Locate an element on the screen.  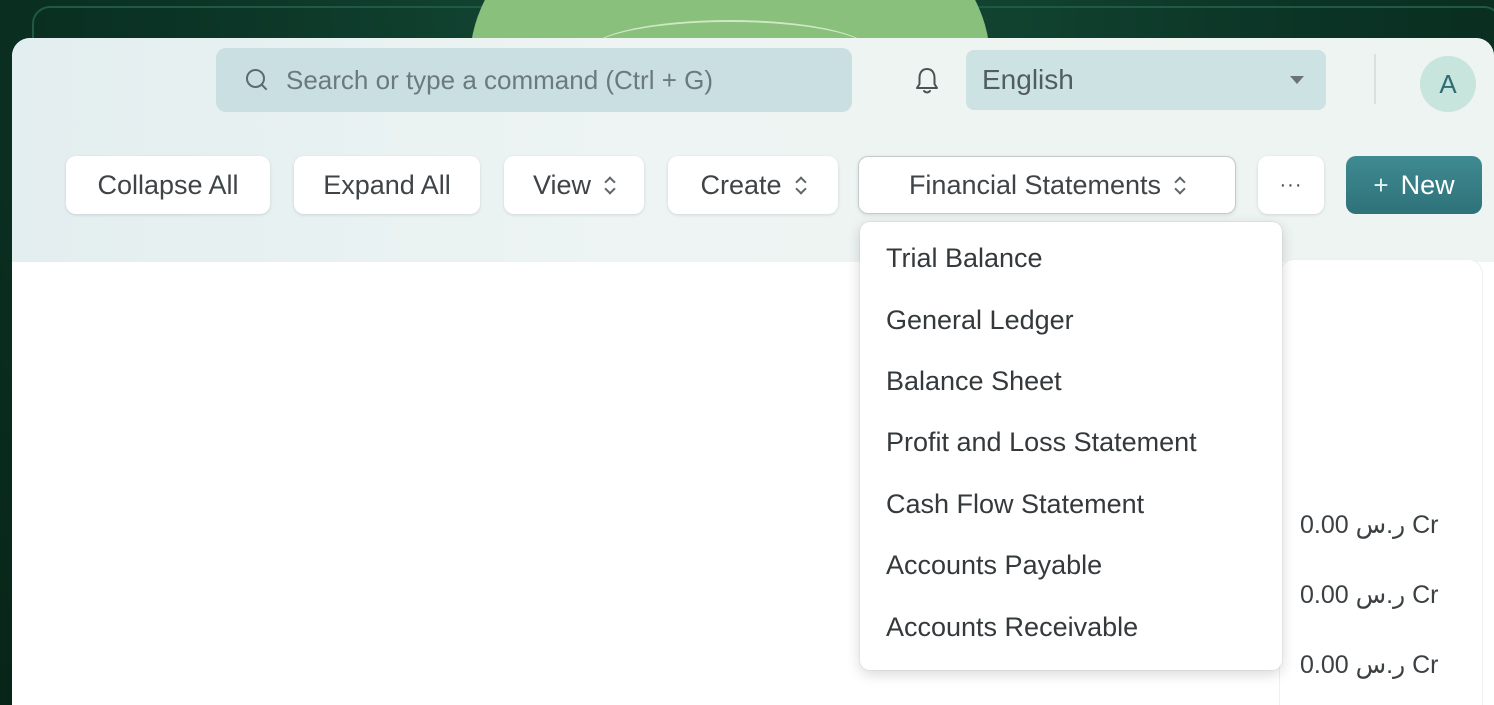
more-button: ··· is located at coordinates (1291, 185).